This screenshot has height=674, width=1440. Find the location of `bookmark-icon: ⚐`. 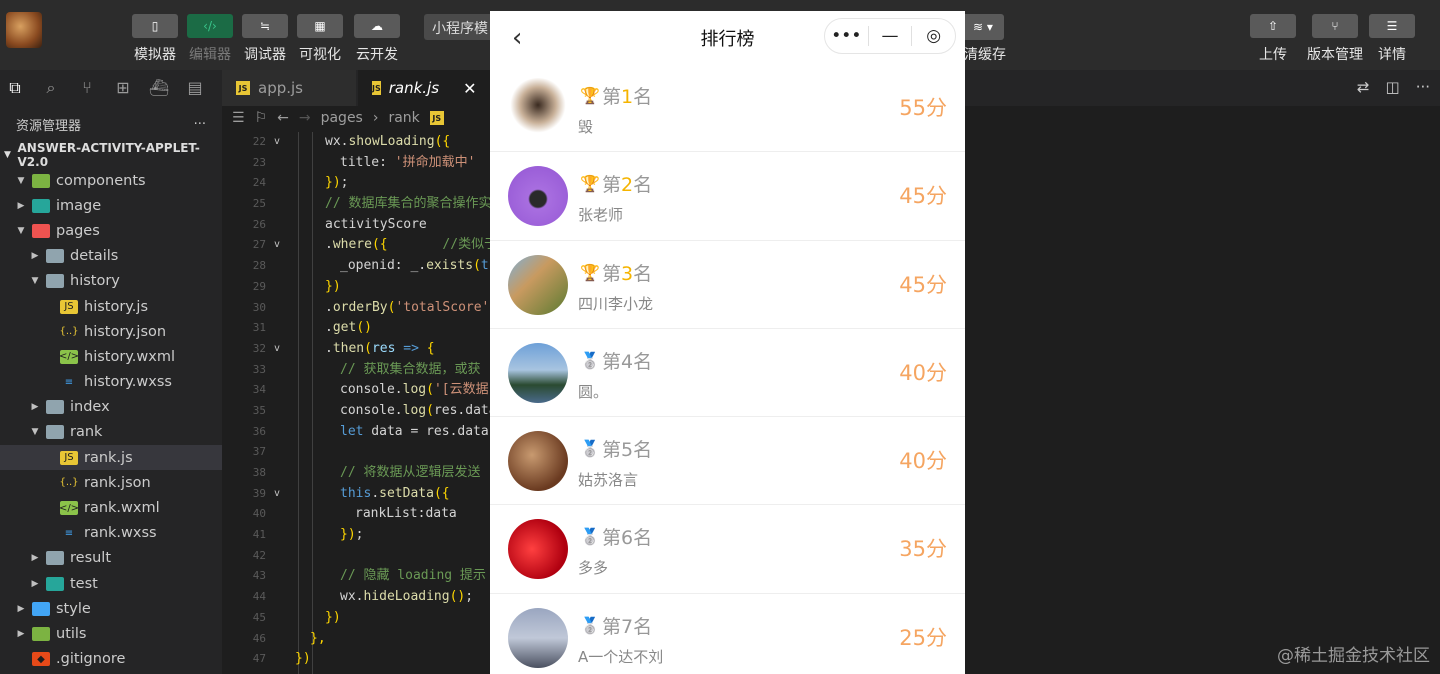

bookmark-icon: ⚐ is located at coordinates (261, 118).